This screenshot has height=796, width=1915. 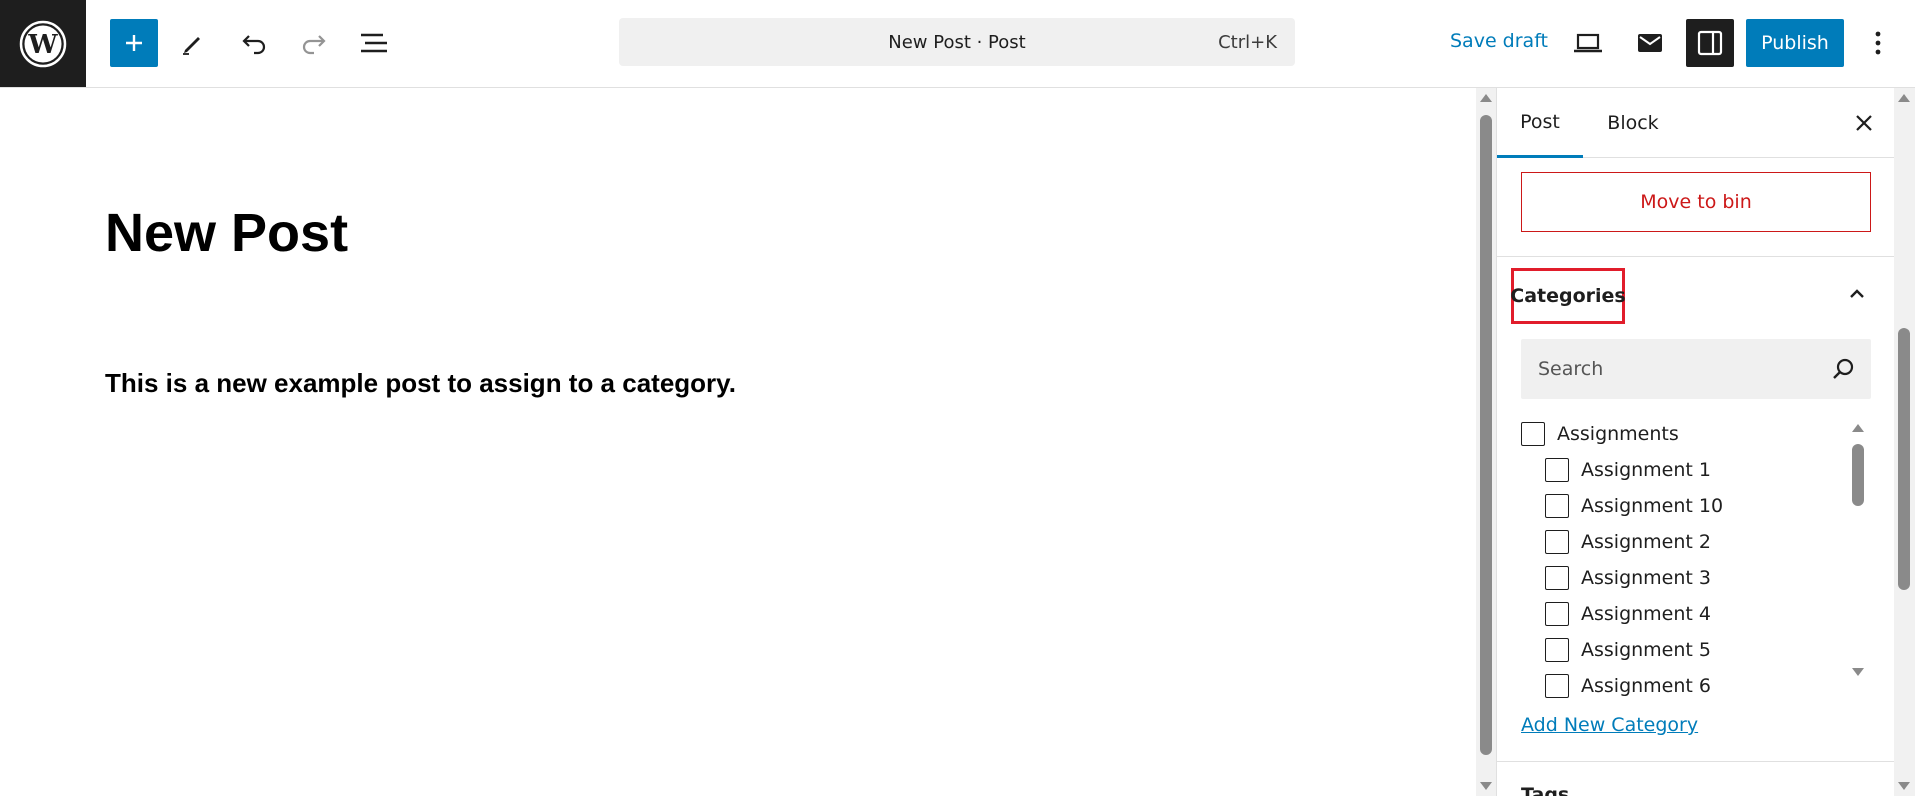 I want to click on sidebar-scrollbar, so click(x=1904, y=442).